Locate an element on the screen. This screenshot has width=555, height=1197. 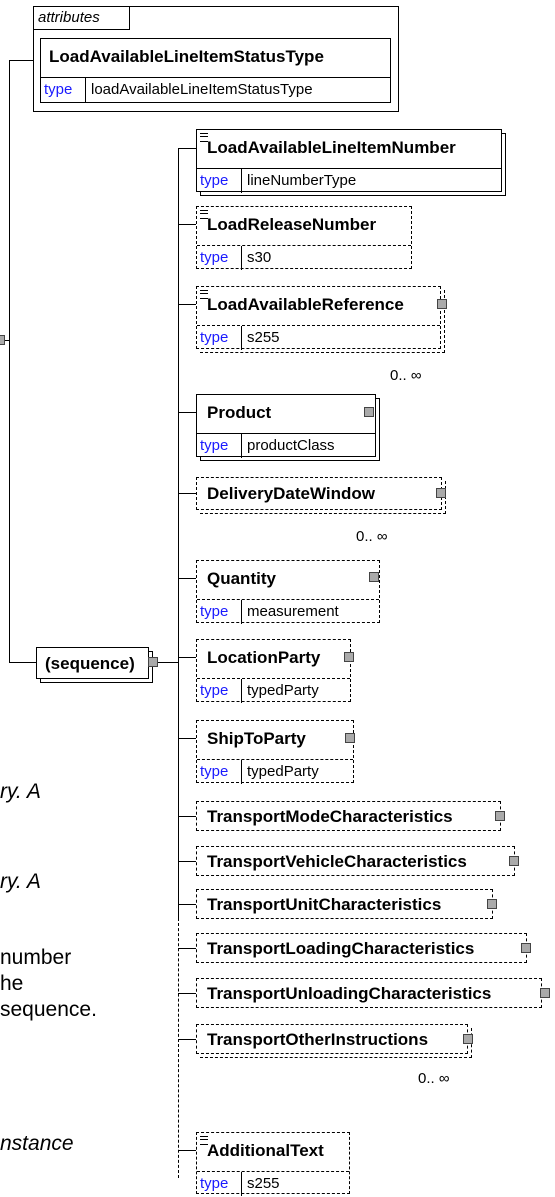
element-name: Quantity is located at coordinates (241, 578).